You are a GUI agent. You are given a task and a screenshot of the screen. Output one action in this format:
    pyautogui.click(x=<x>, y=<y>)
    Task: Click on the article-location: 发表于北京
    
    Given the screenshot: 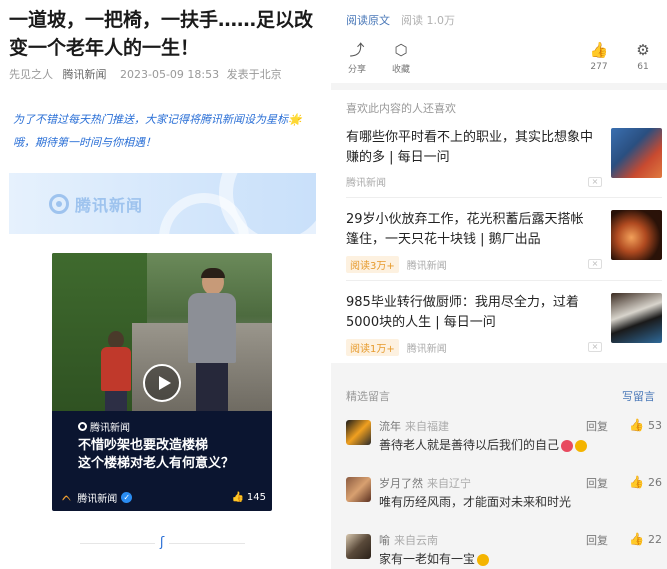 What is the action you would take?
    pyautogui.click(x=254, y=74)
    